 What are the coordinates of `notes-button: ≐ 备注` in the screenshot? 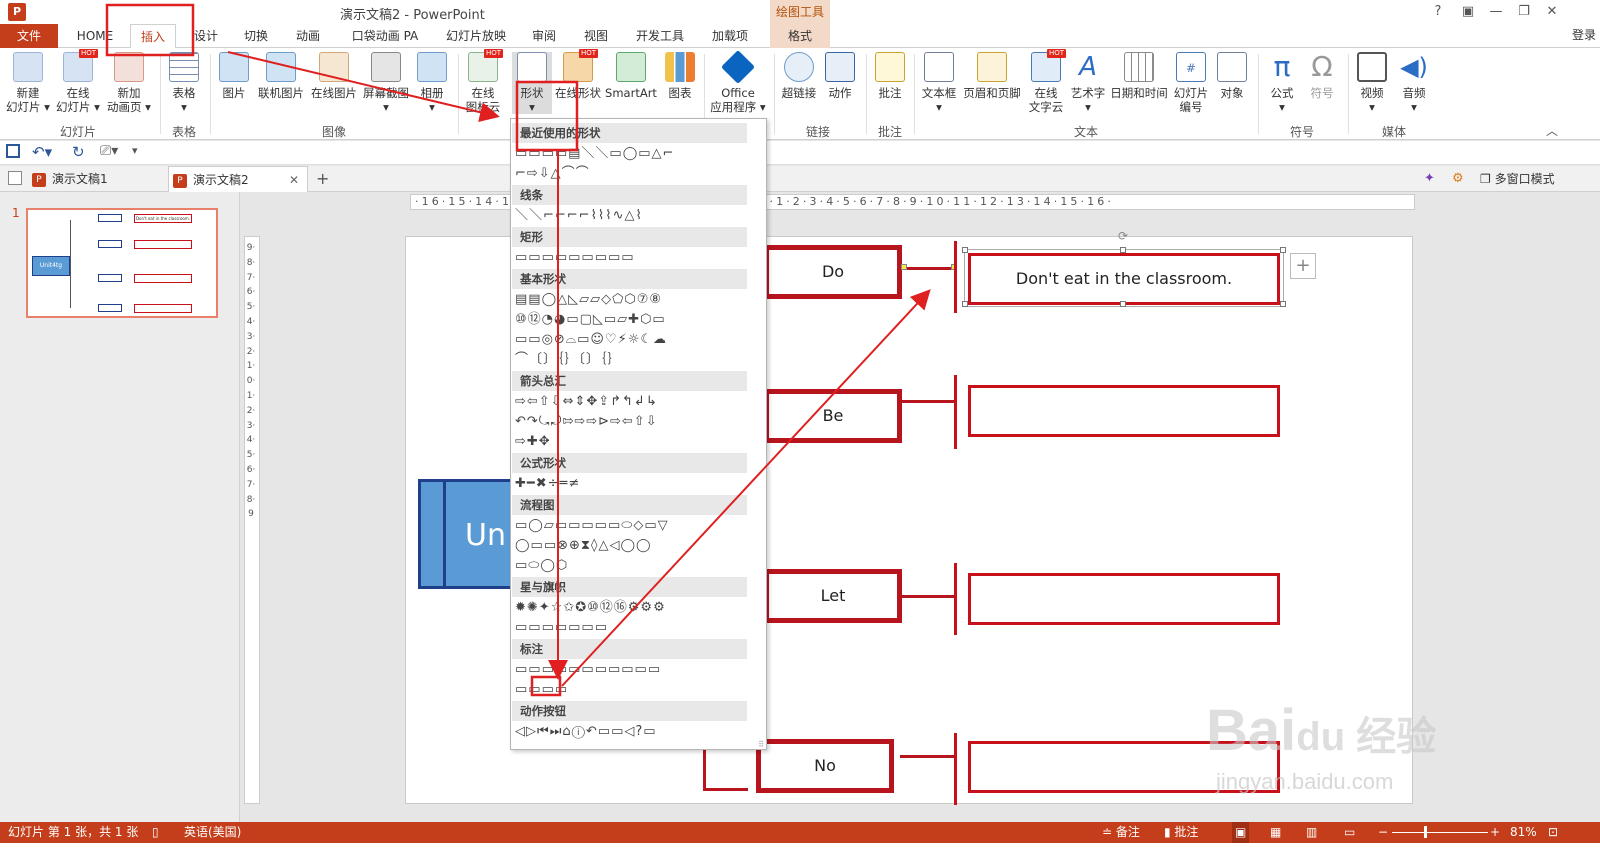 It's located at (1121, 832).